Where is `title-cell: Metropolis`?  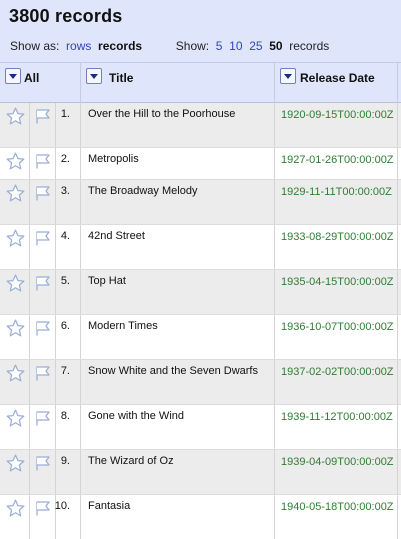
title-cell: Metropolis is located at coordinates (178, 163).